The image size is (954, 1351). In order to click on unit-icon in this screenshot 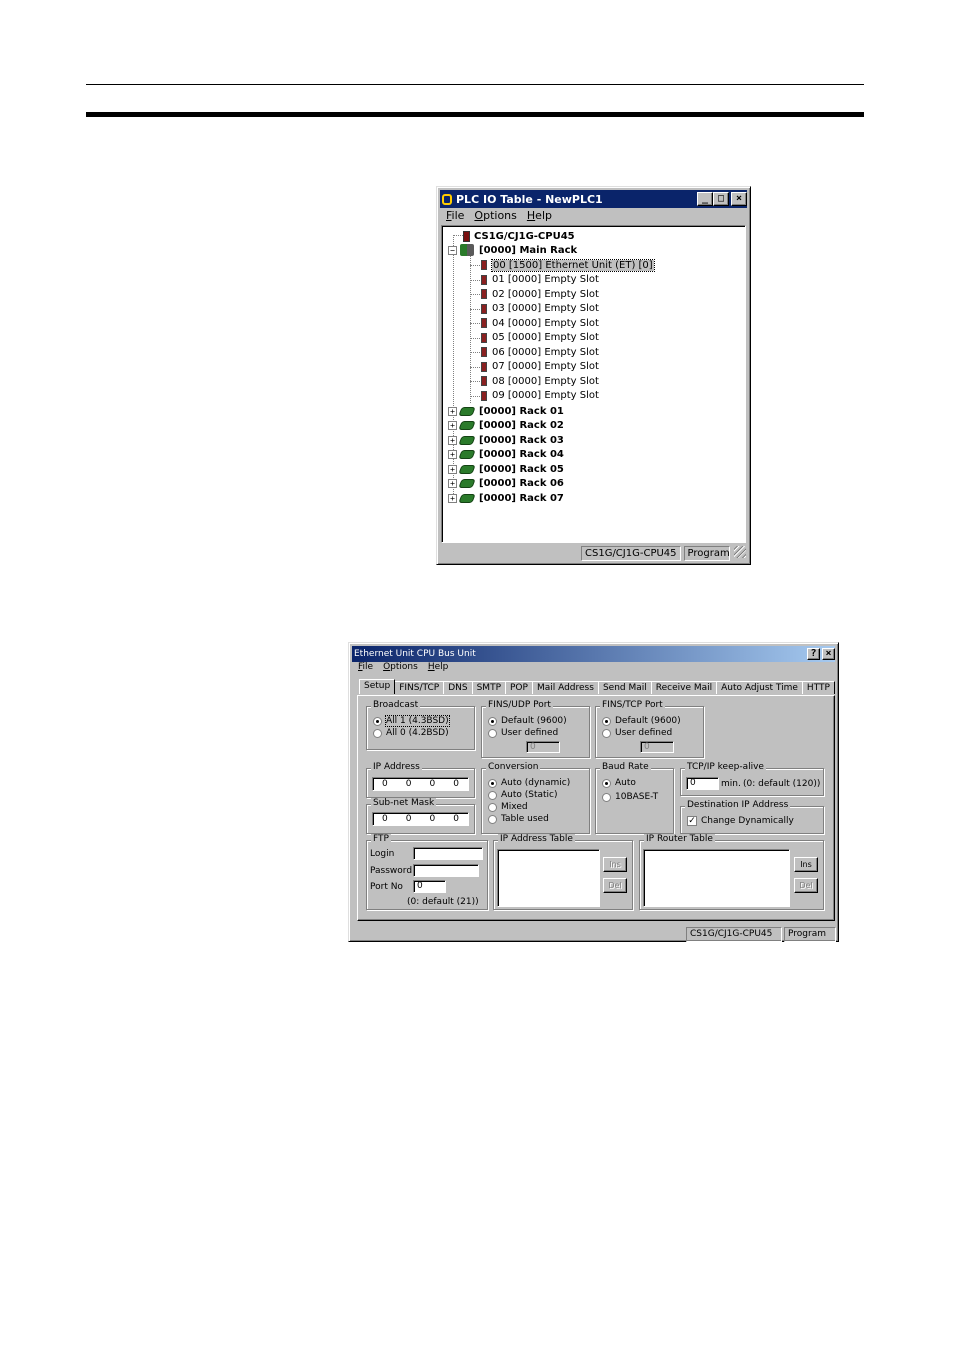, I will do `click(484, 323)`.